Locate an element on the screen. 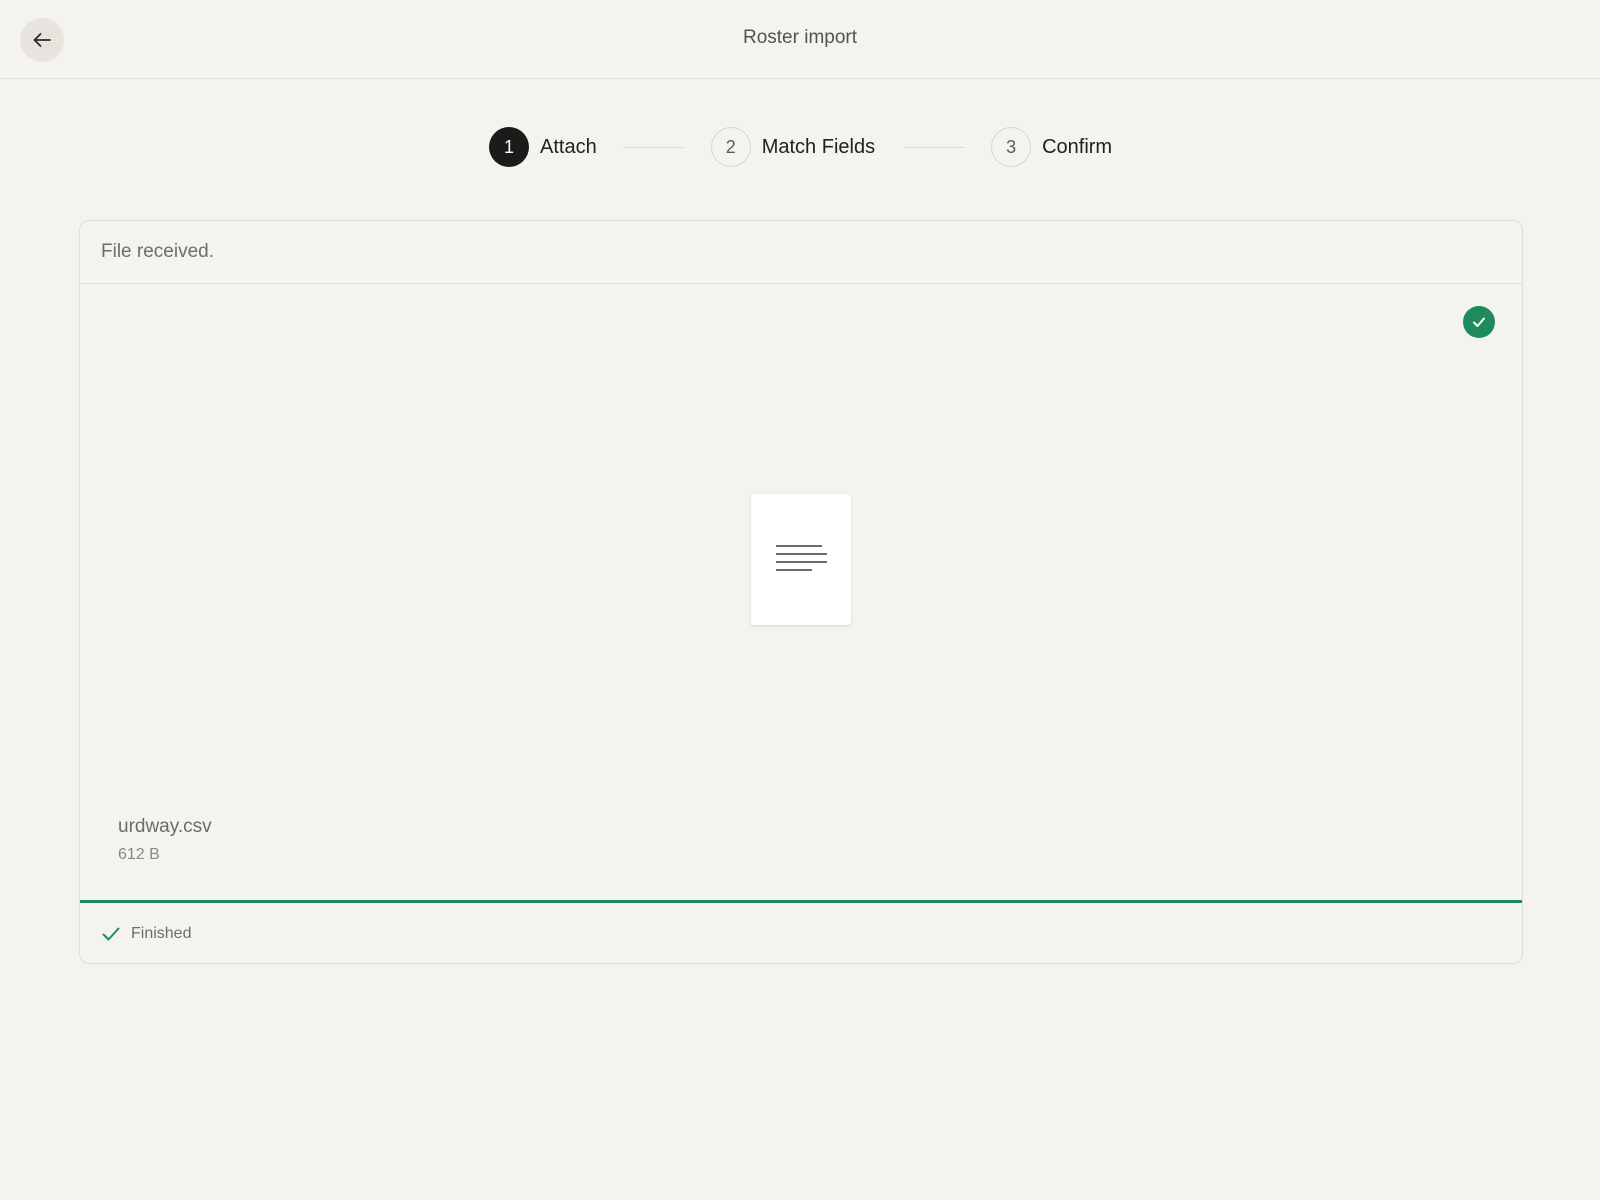  page-title: Roster import is located at coordinates (800, 37).